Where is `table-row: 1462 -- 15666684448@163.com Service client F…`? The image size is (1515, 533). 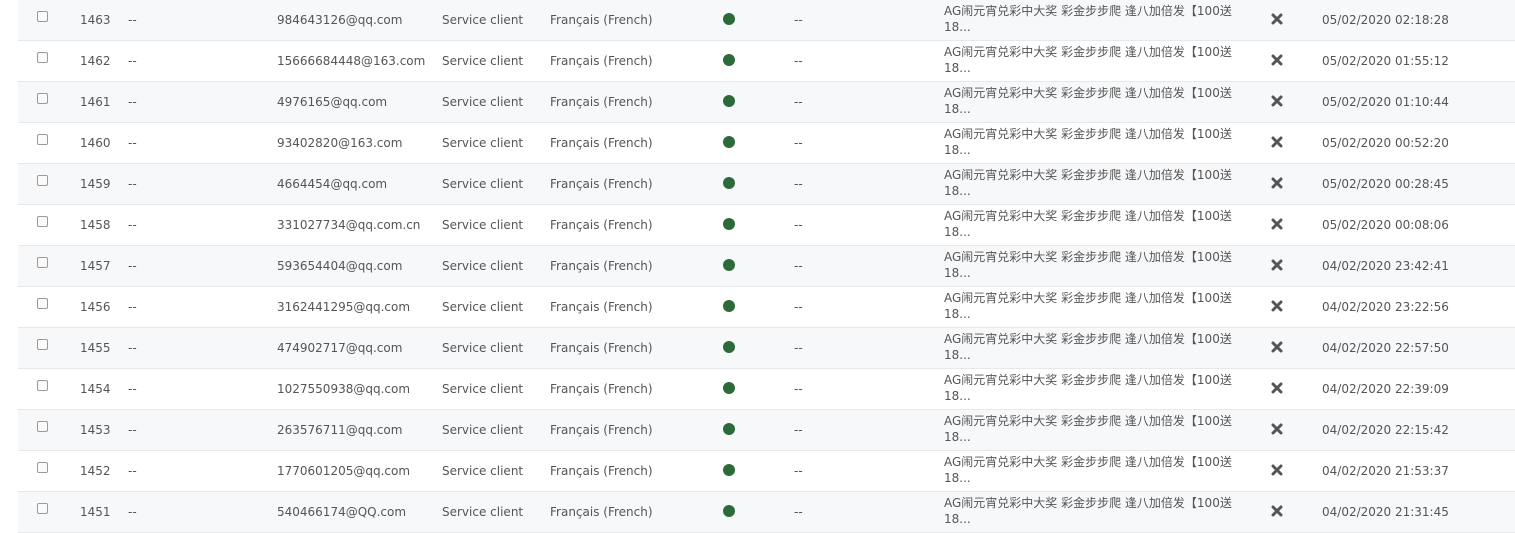 table-row: 1462 -- 15666684448@163.com Service client F… is located at coordinates (766, 61).